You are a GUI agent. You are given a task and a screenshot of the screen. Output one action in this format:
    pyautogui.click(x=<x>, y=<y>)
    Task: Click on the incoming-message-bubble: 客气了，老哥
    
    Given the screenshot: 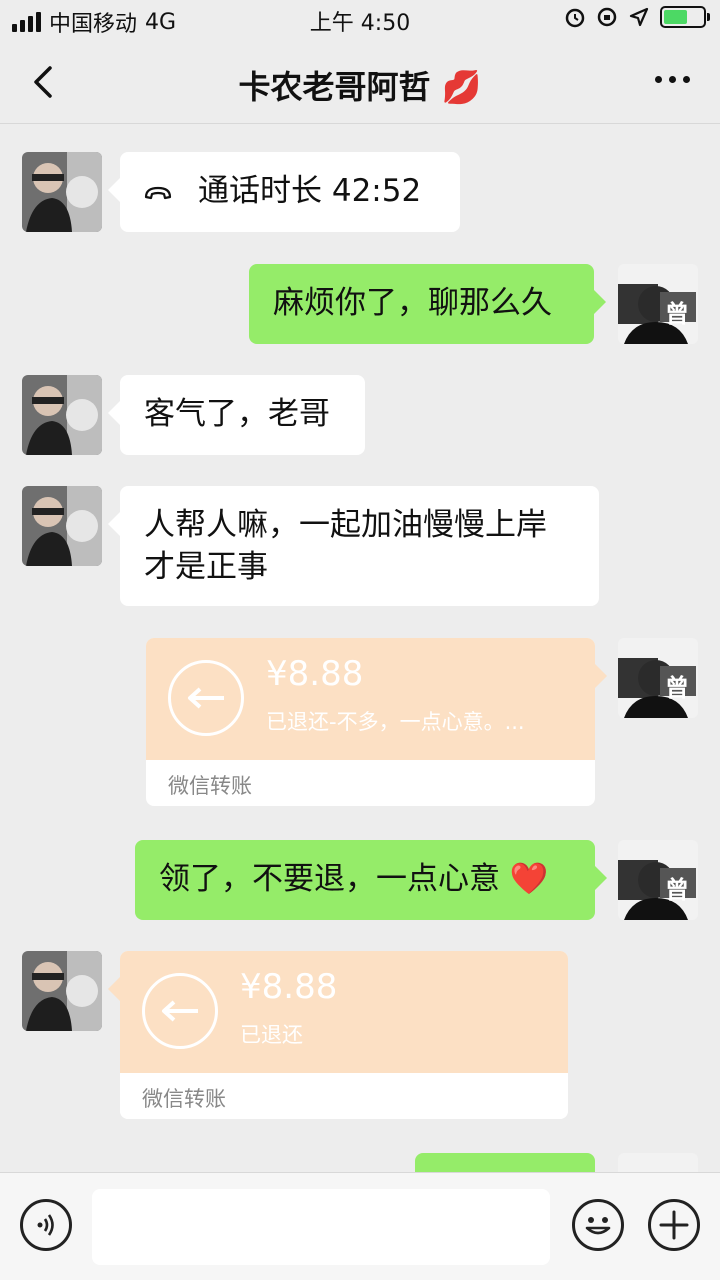 What is the action you would take?
    pyautogui.click(x=236, y=415)
    